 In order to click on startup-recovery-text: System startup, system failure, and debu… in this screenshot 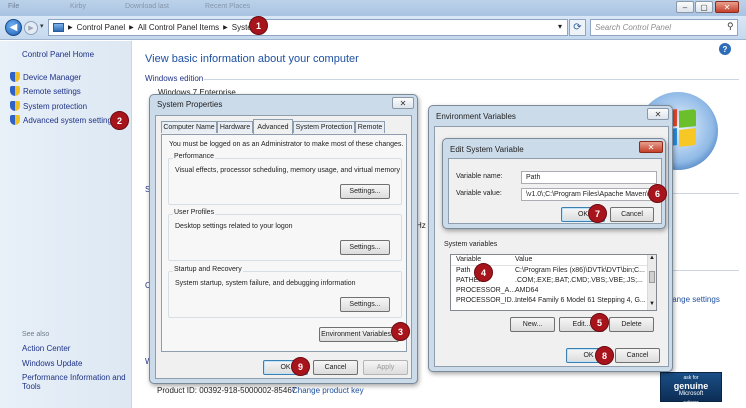, I will do `click(265, 283)`.